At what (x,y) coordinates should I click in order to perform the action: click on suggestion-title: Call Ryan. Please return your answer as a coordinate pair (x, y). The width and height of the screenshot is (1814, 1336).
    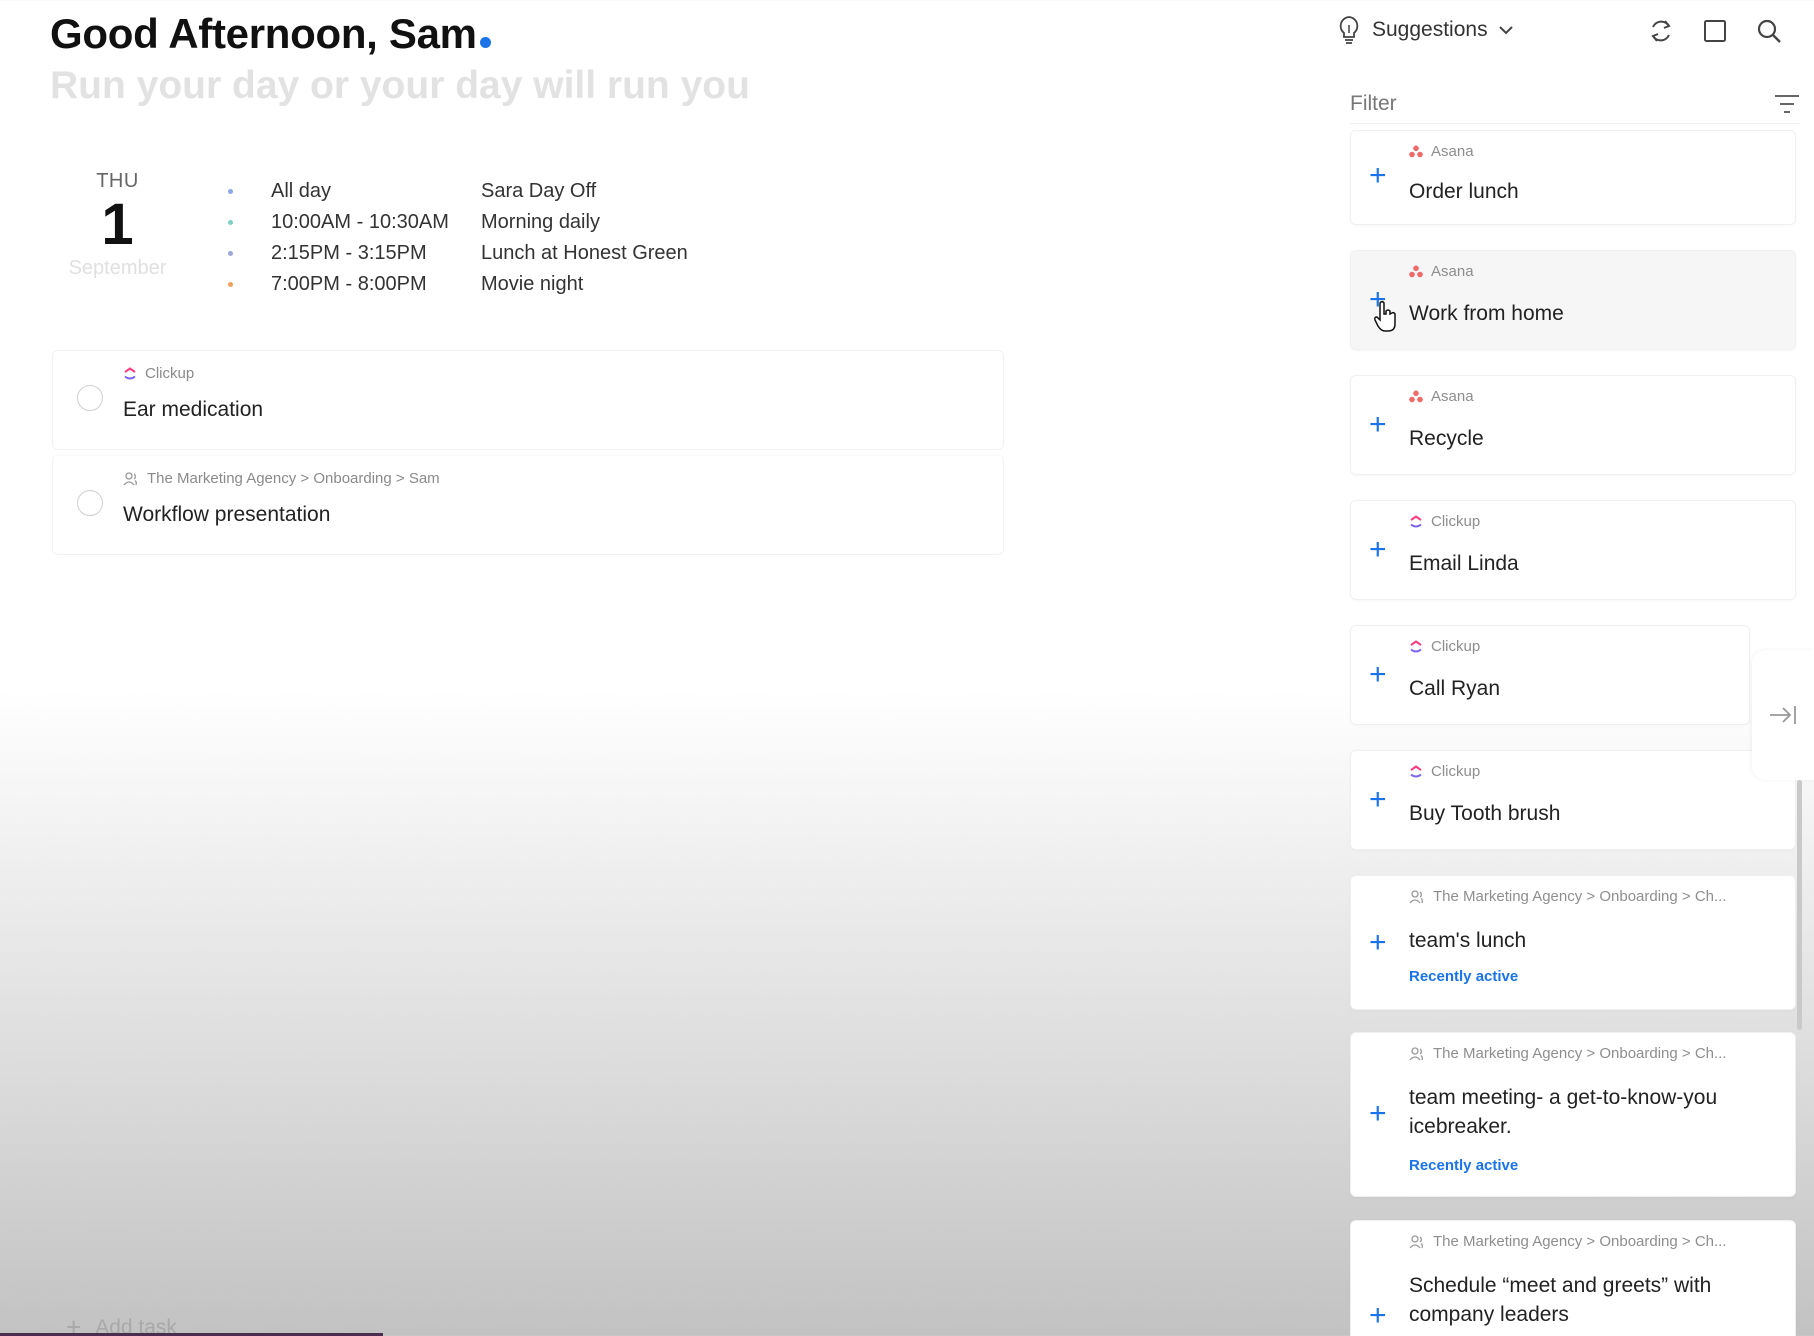
    Looking at the image, I should click on (1455, 688).